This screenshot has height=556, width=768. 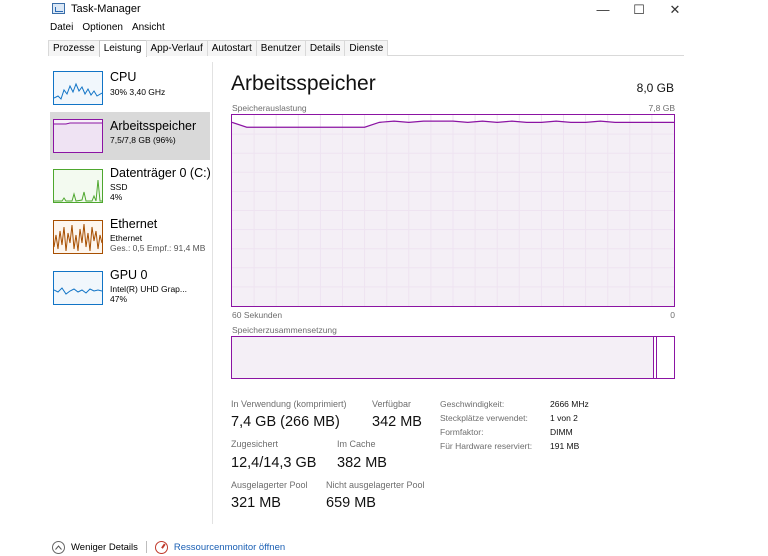 What do you see at coordinates (484, 418) in the screenshot?
I see `slots-label: Steckplätze verwendet:` at bounding box center [484, 418].